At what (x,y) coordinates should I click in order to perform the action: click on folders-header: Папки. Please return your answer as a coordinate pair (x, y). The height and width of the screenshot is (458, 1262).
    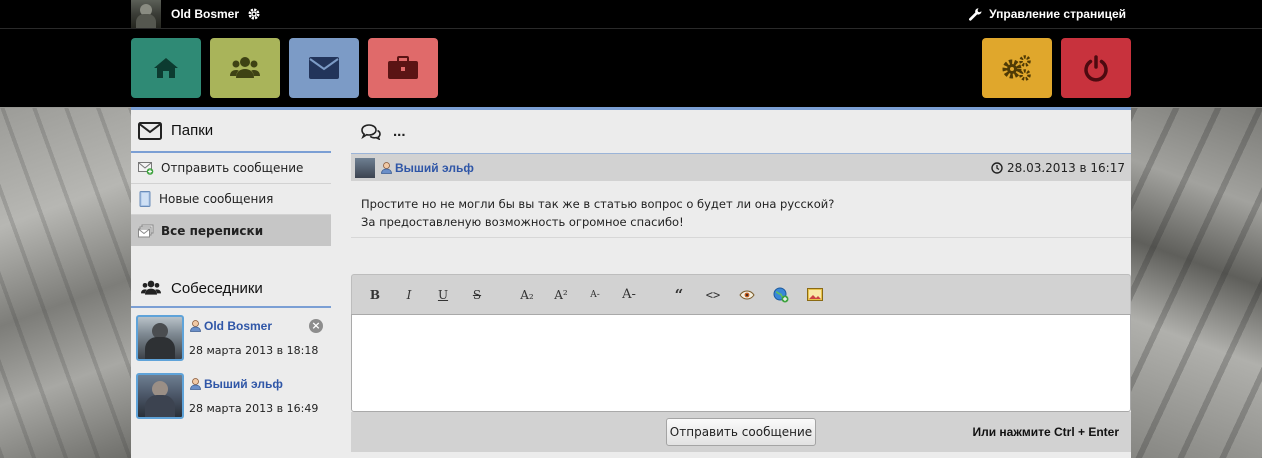
    Looking at the image, I should click on (231, 131).